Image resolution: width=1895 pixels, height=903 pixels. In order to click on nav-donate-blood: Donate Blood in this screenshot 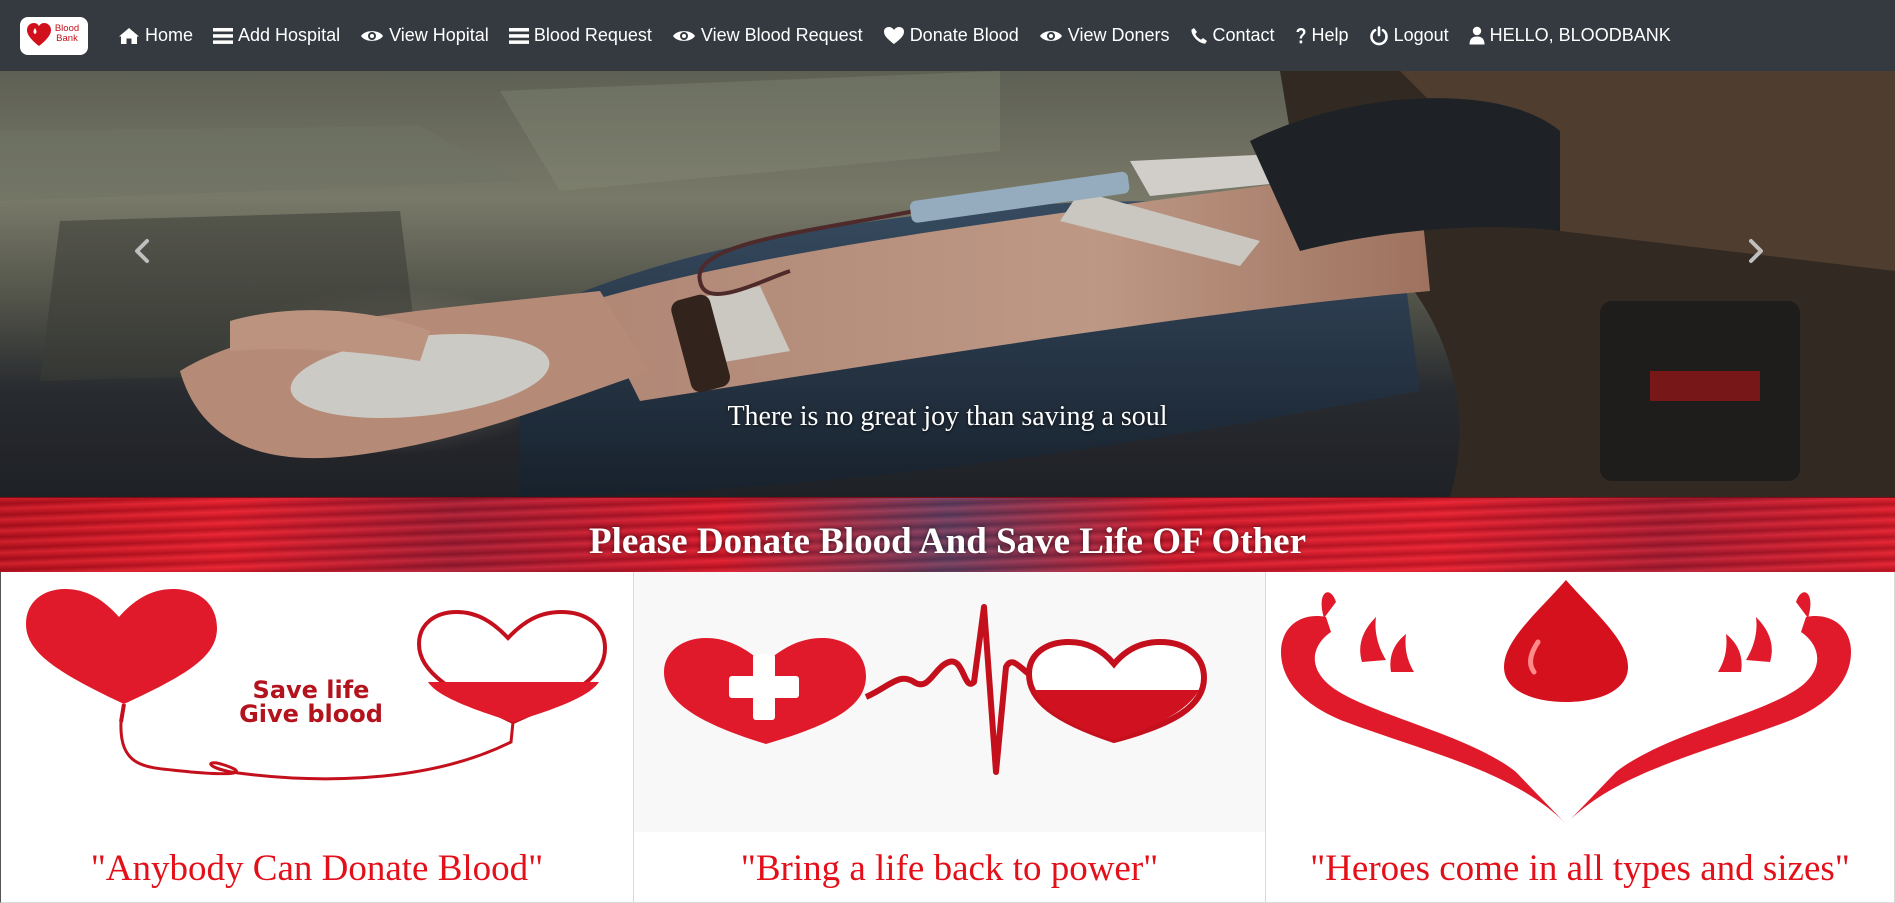, I will do `click(951, 36)`.